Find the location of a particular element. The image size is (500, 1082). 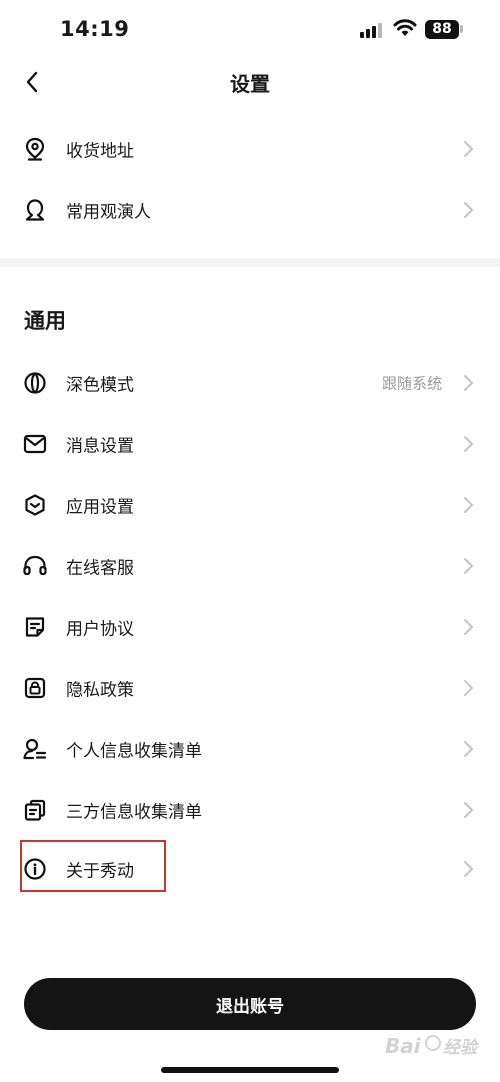

nav-bar: 设置 is located at coordinates (250, 82).